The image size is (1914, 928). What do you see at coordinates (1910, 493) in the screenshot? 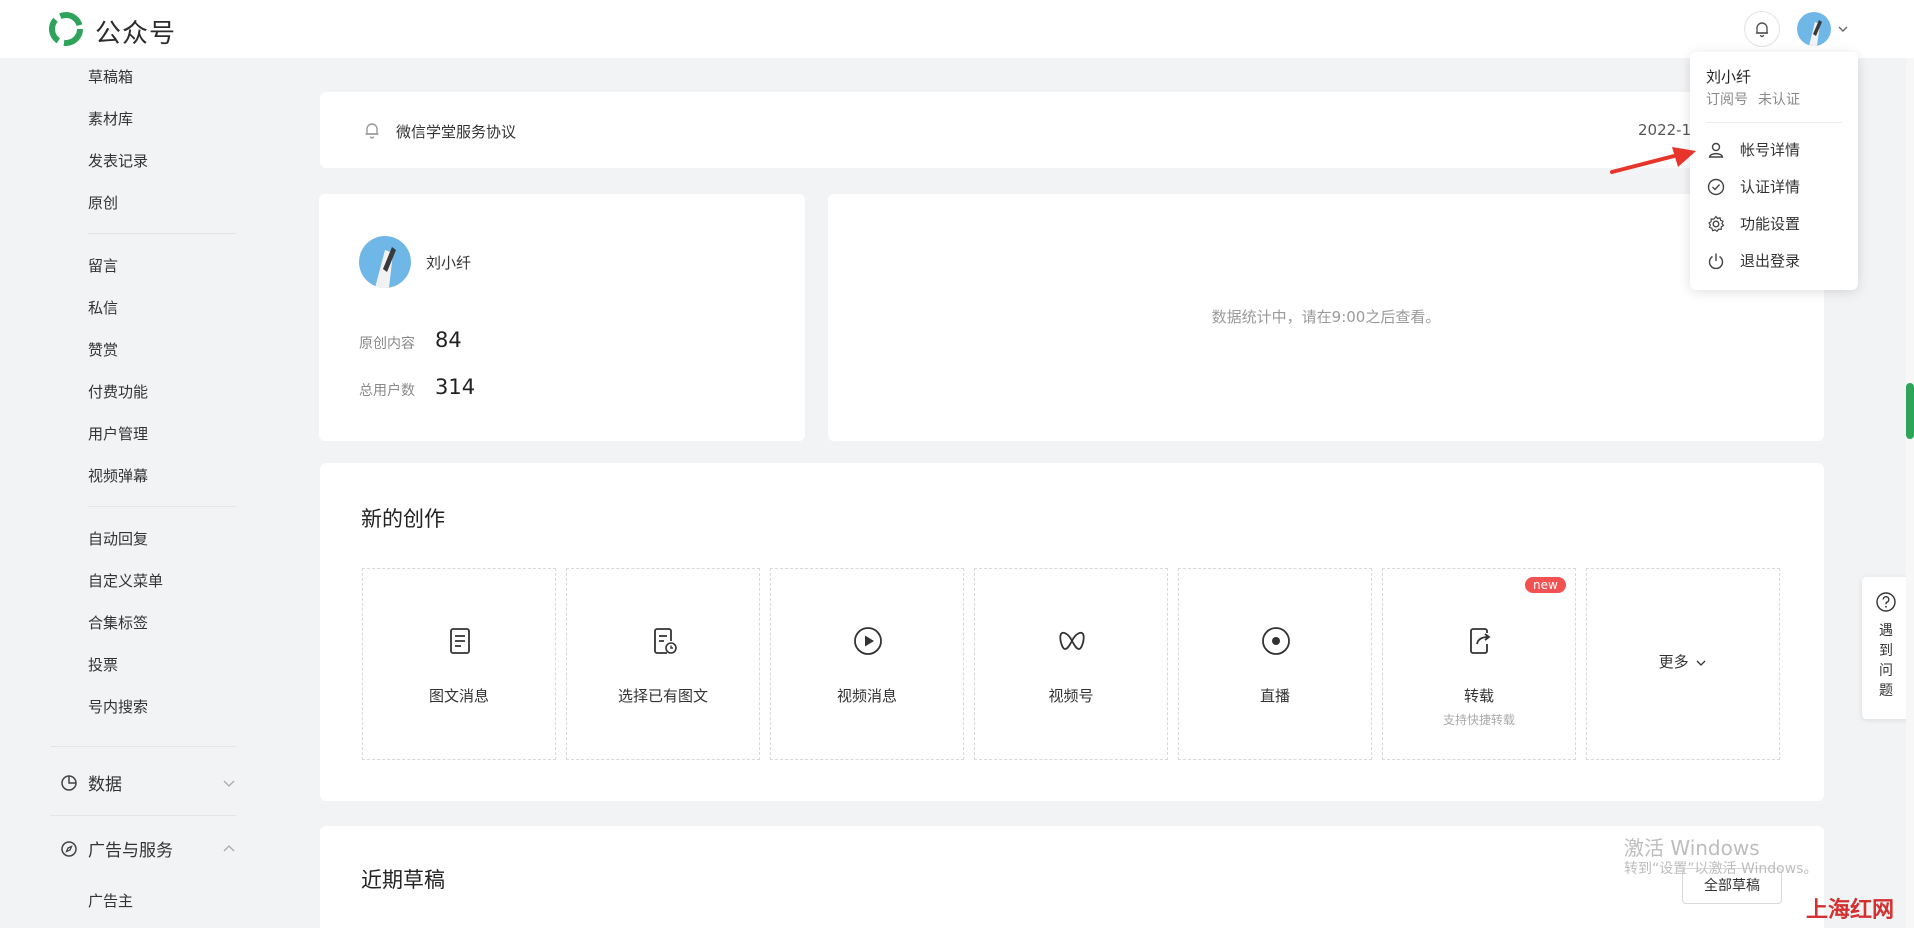
I see `scrollbar-track` at bounding box center [1910, 493].